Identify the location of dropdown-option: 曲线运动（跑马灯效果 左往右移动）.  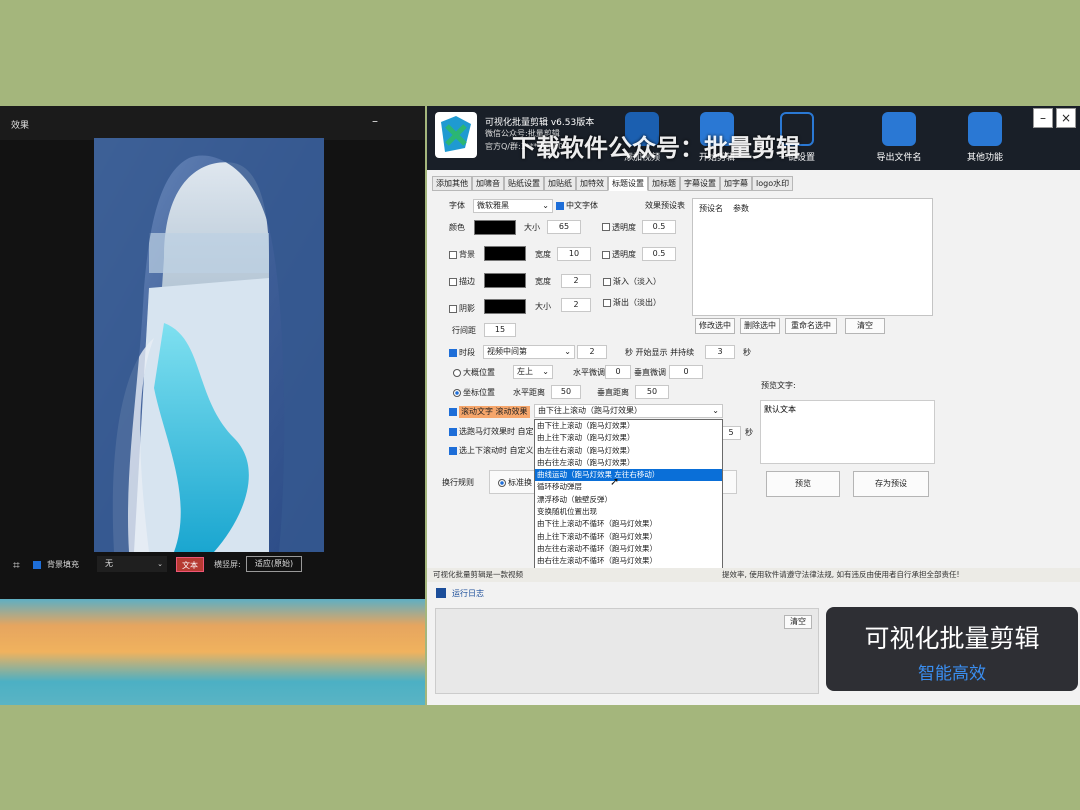
(628, 475).